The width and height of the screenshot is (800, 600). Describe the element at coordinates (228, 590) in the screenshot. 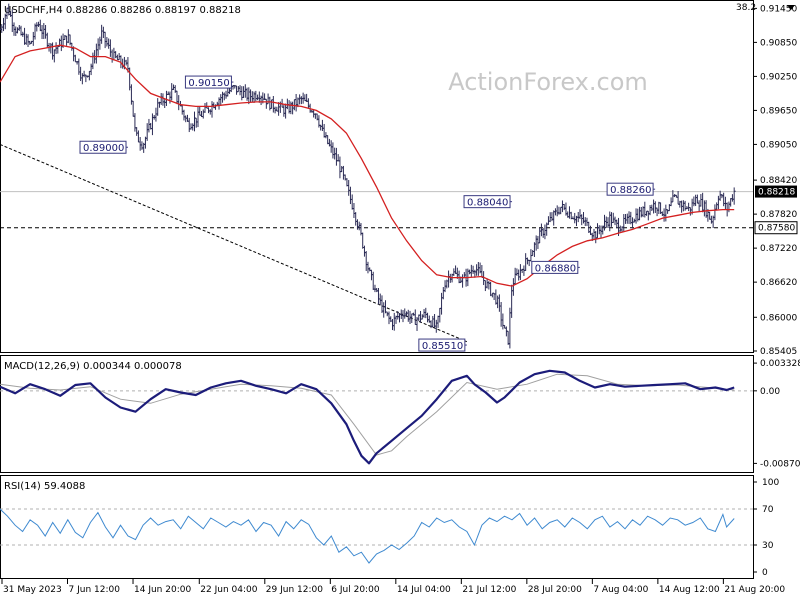

I see `x-tick-label: 22 Jun 04:00` at that location.